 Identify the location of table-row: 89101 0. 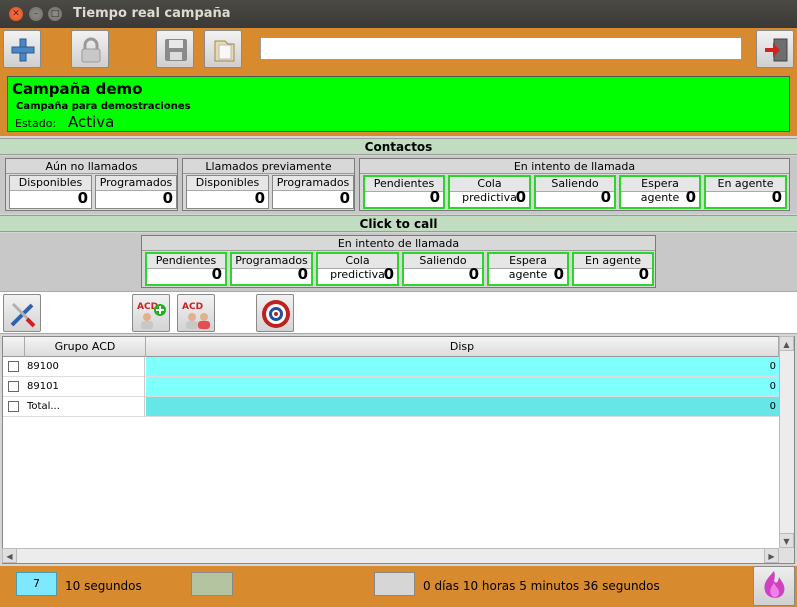
(391, 387).